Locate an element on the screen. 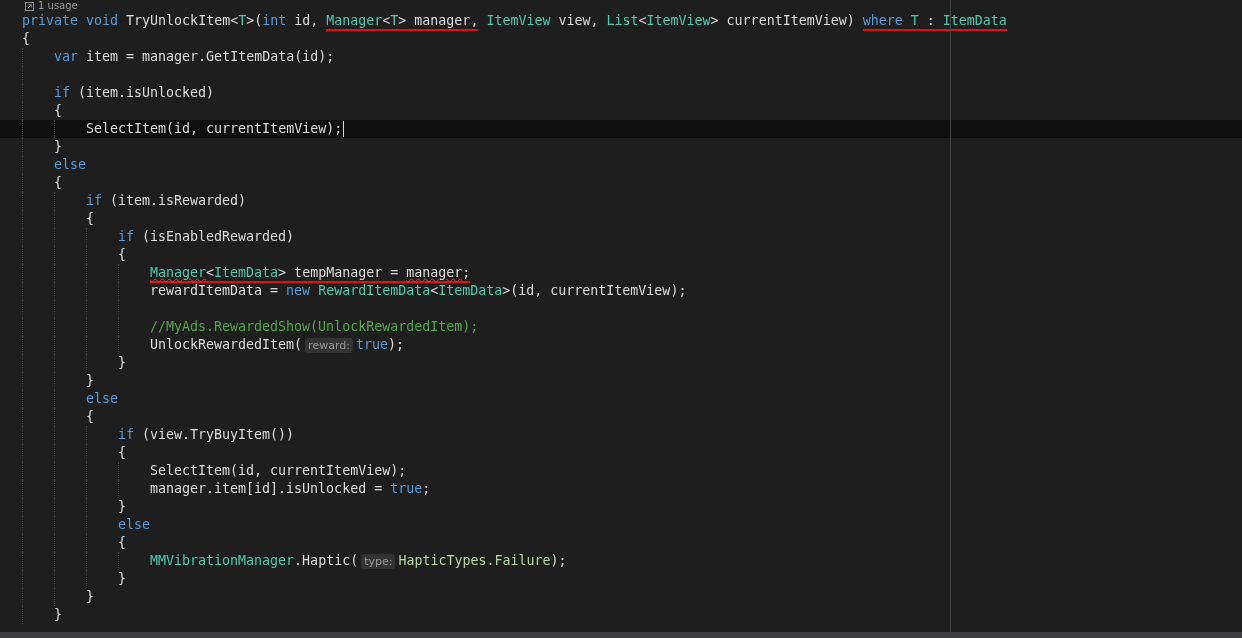  code-text: var item = manager.GetItemData(id); is located at coordinates (194, 57).